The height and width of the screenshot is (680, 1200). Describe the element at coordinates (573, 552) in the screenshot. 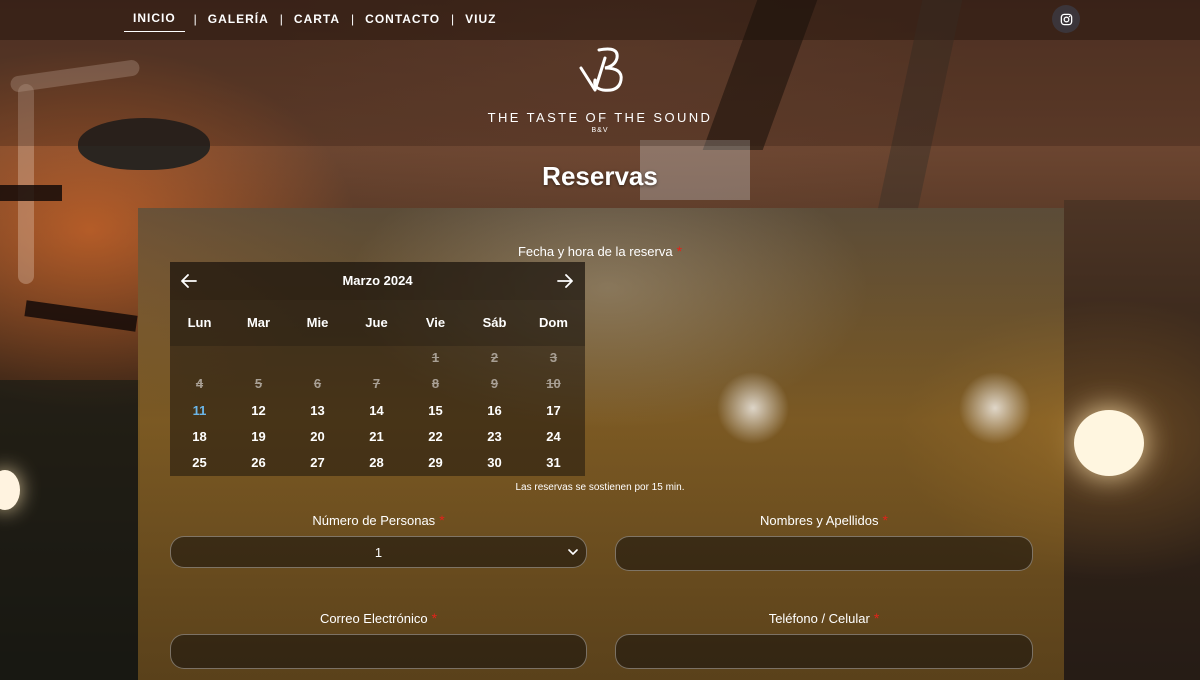

I see `chevron-down-icon` at that location.